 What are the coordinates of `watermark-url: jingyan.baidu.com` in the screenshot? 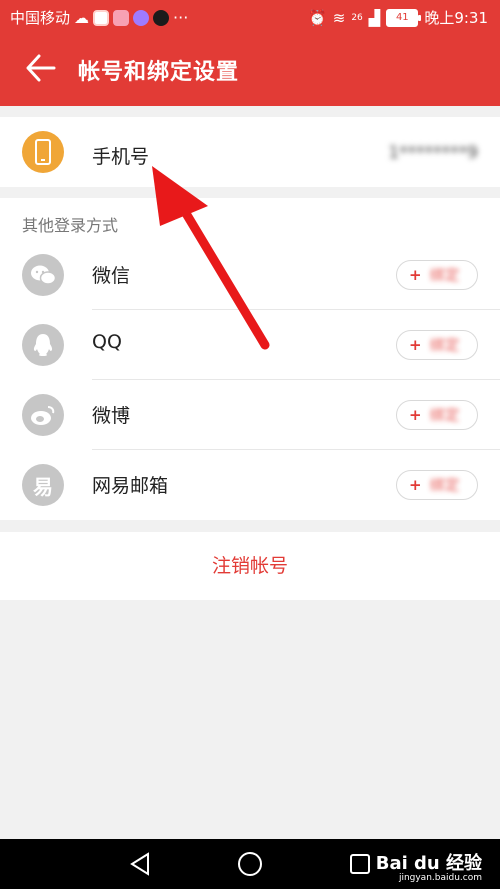 It's located at (440, 878).